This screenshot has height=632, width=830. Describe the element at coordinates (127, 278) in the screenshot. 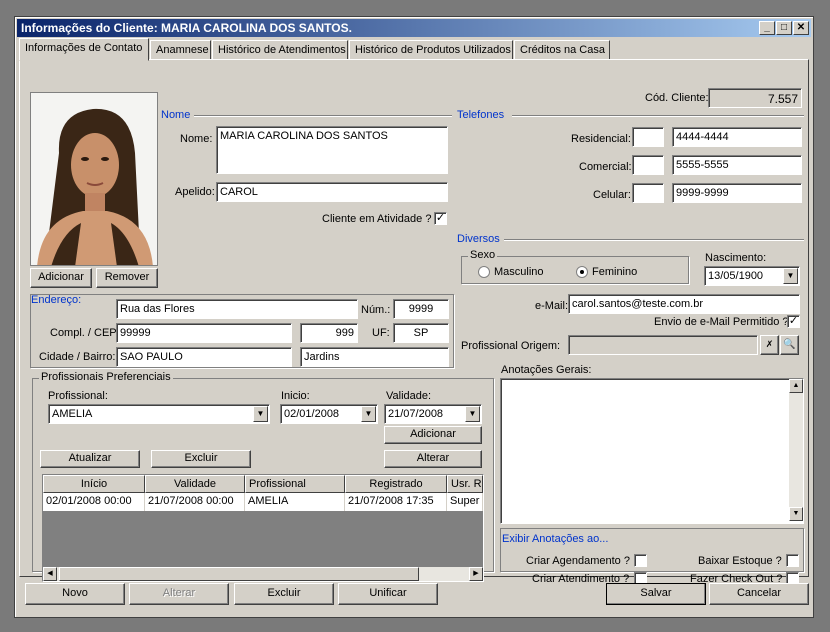

I see `remove-photo-button: Remover` at that location.